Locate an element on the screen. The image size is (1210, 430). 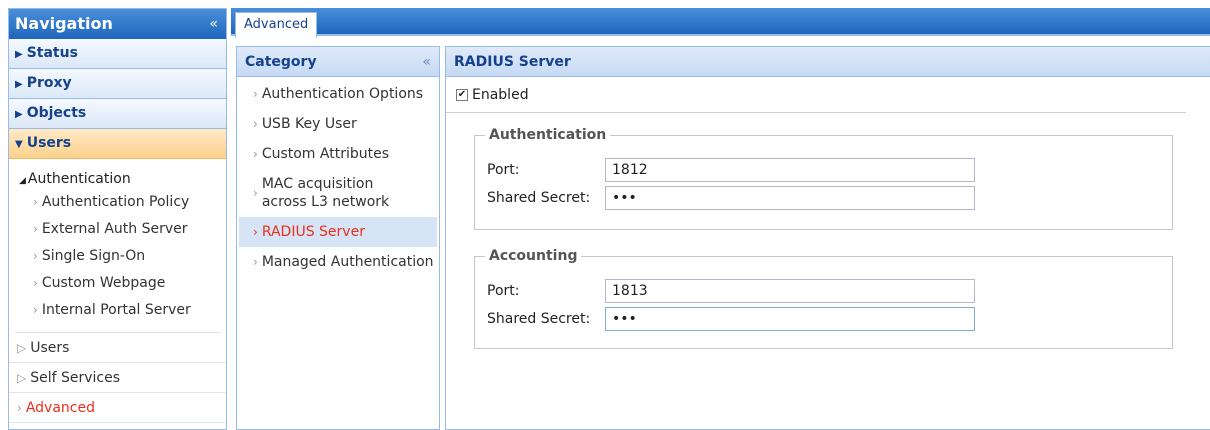
caret-down-icon: ▼ is located at coordinates (19, 144).